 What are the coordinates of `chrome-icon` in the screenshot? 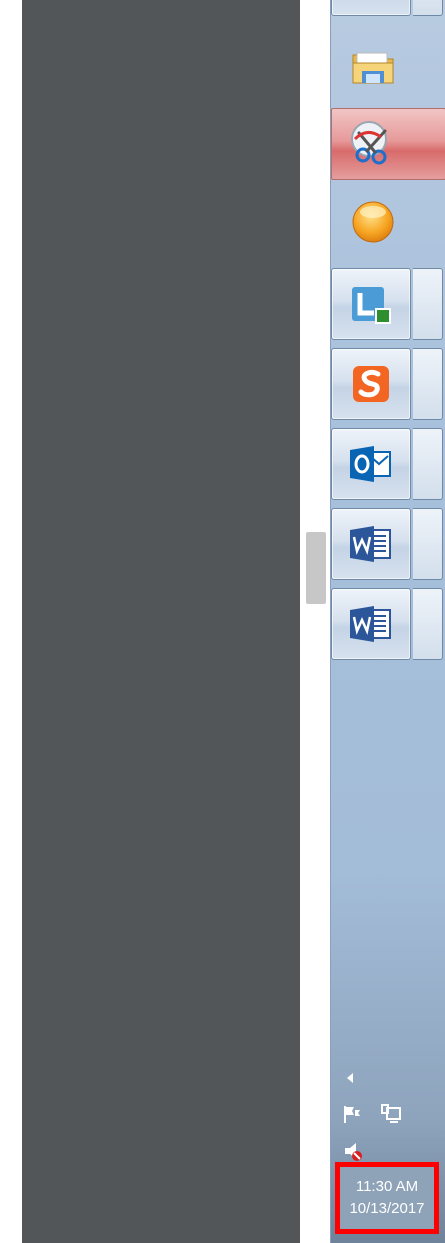 It's located at (371, 1).